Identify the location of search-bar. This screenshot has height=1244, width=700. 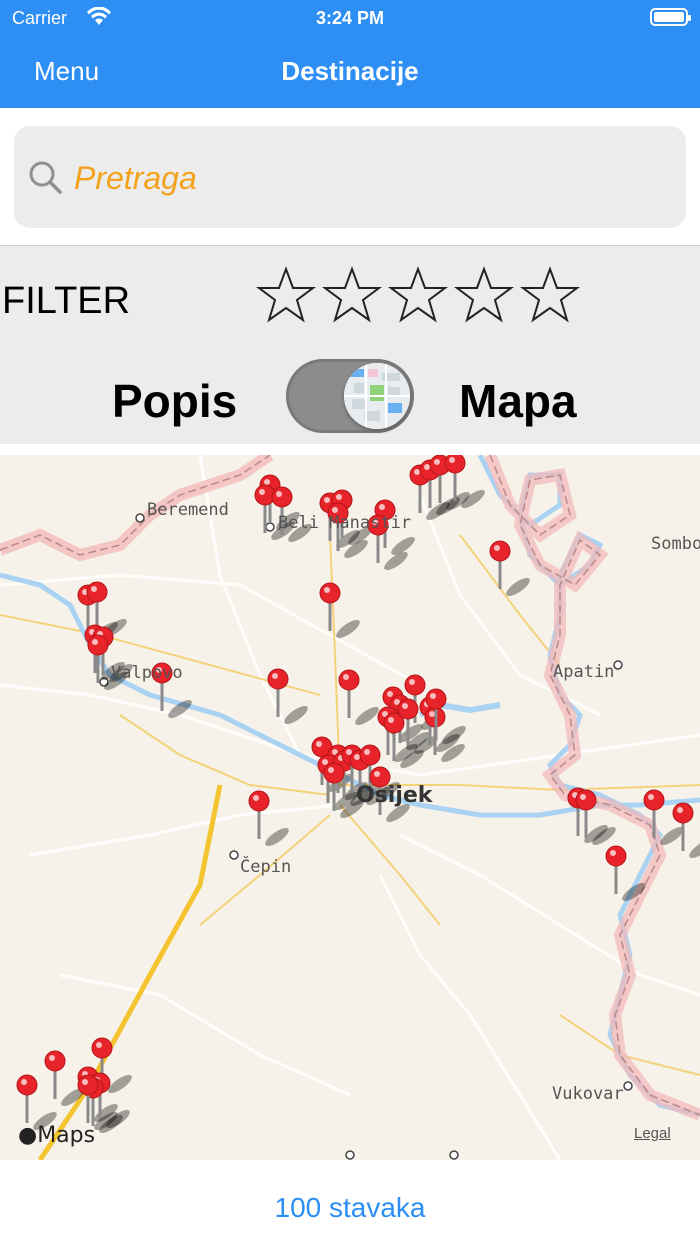
(350, 177).